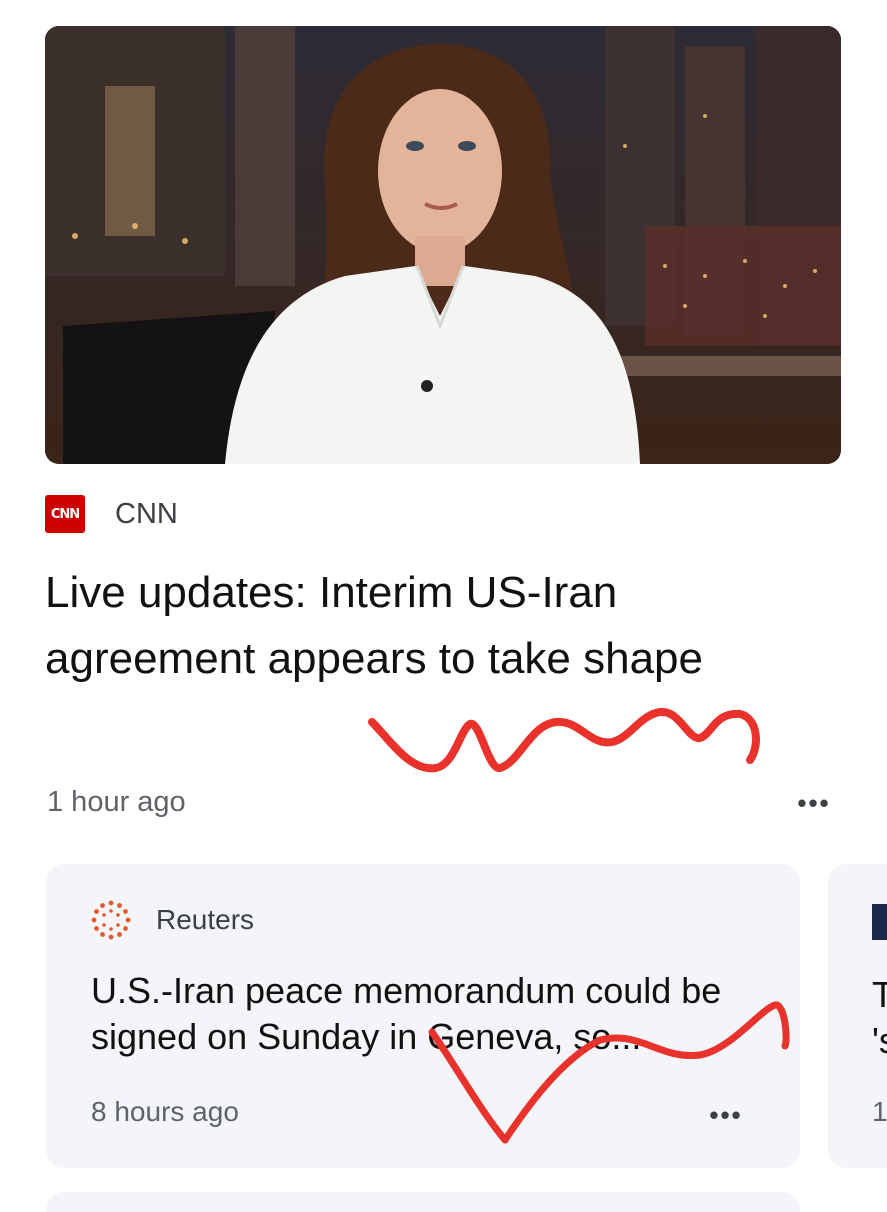 Image resolution: width=887 pixels, height=1212 pixels. I want to click on source-name: CNN, so click(146, 513).